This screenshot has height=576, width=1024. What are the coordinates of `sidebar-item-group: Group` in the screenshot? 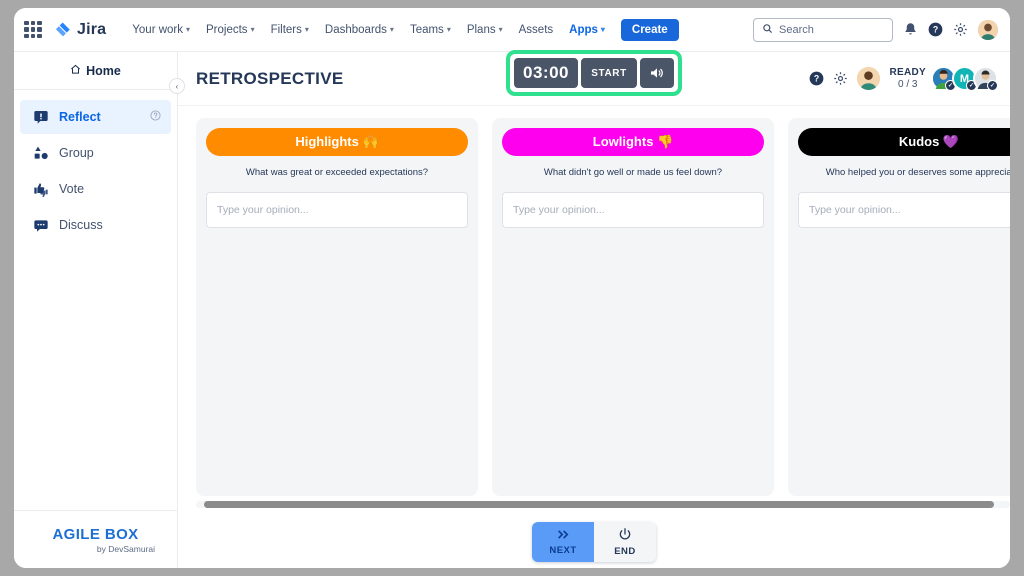 It's located at (95, 153).